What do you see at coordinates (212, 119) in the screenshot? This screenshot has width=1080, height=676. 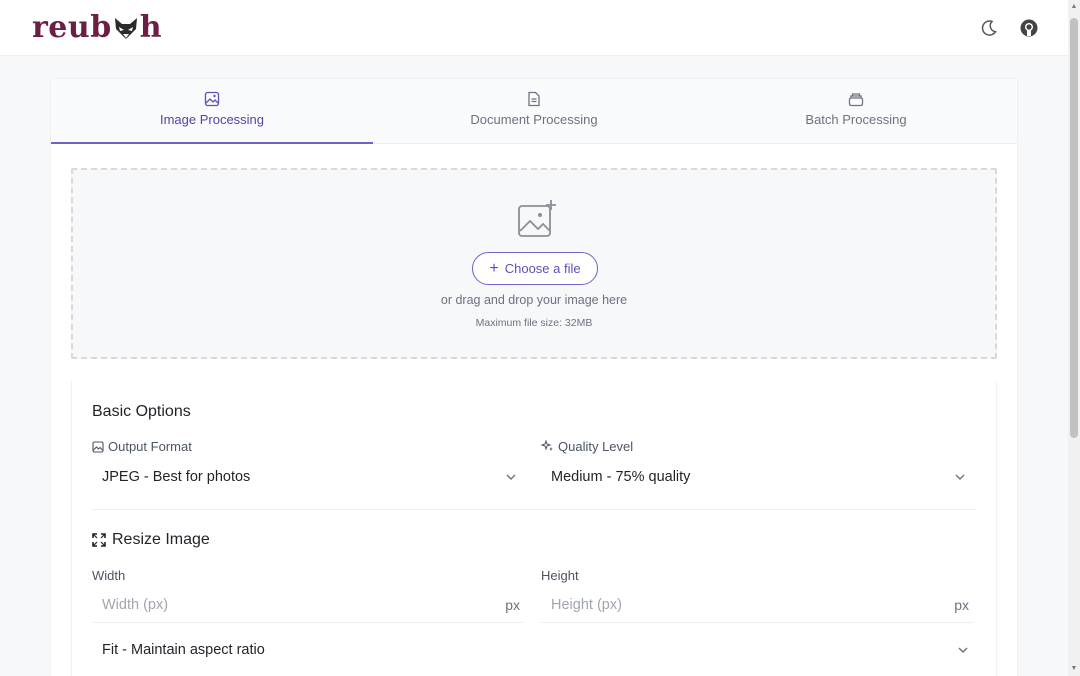 I see `tab-label: Image Processing` at bounding box center [212, 119].